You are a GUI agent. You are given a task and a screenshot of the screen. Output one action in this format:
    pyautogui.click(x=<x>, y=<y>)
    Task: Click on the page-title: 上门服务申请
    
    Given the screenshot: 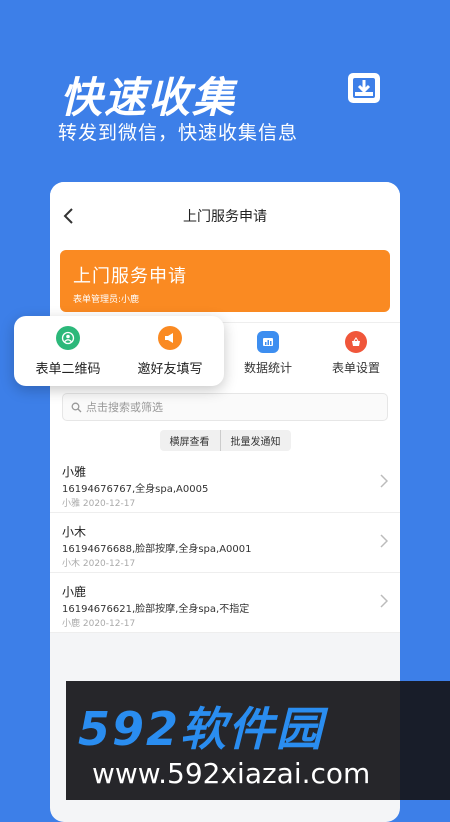 What is the action you would take?
    pyautogui.click(x=225, y=217)
    